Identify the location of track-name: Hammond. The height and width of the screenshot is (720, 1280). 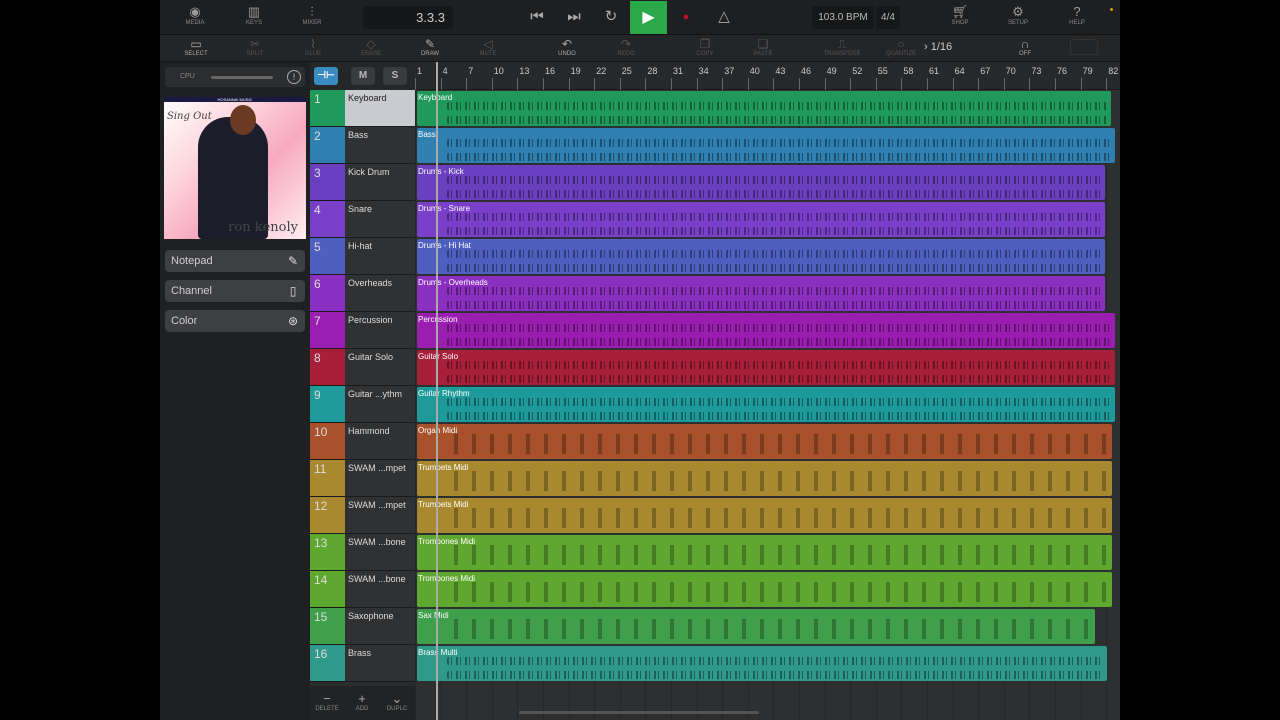
(380, 441).